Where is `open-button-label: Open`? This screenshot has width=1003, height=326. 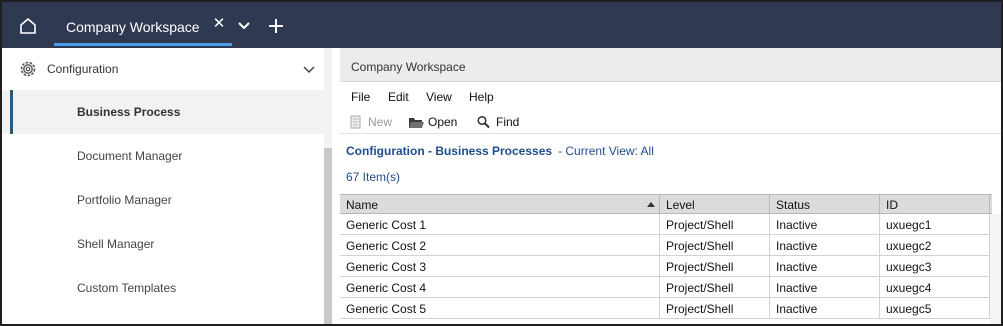
open-button-label: Open is located at coordinates (443, 122).